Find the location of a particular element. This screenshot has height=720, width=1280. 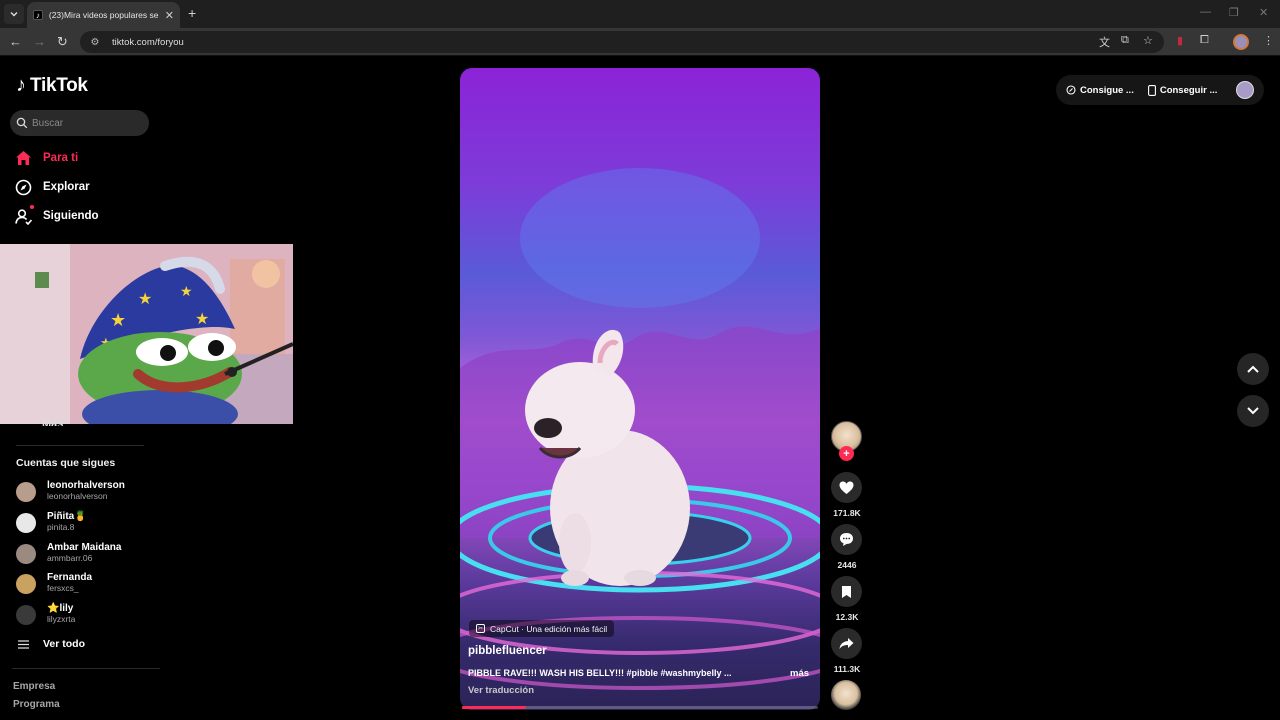

comment-icon is located at coordinates (846, 539).